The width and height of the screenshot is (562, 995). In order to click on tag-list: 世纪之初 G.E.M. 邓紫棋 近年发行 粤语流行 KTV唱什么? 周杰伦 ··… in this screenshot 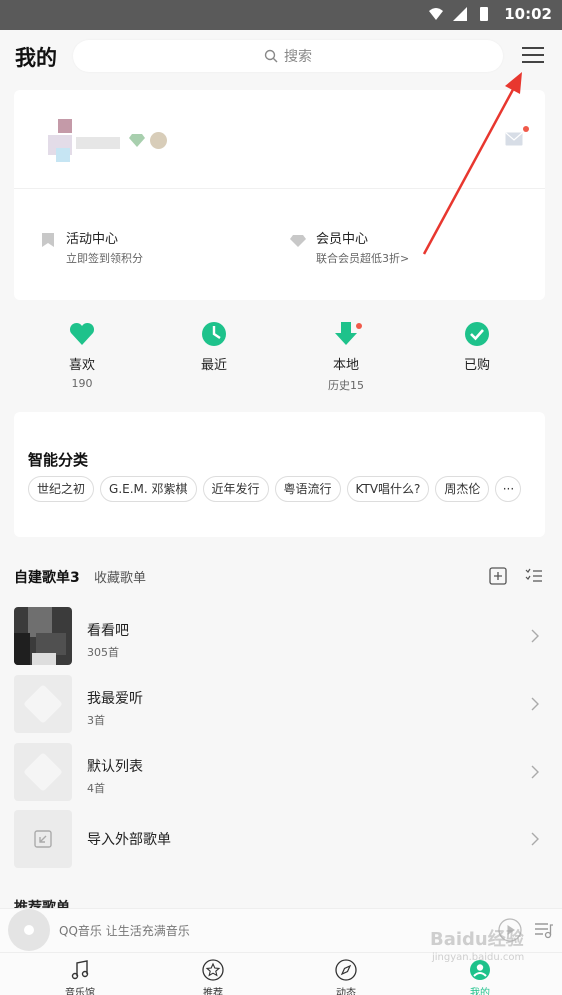, I will do `click(275, 489)`.